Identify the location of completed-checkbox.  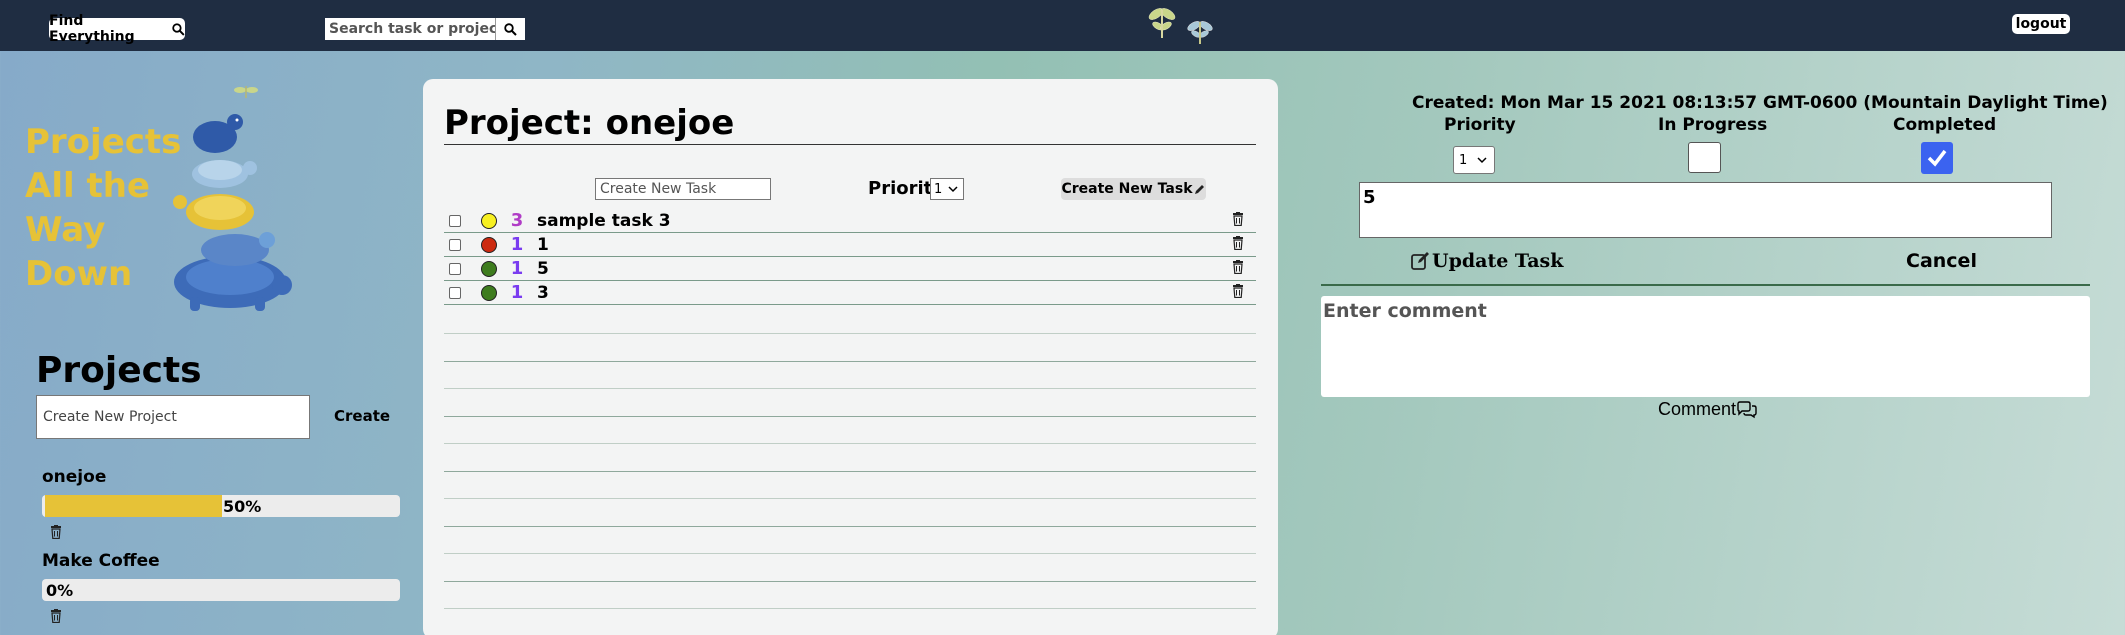
(1937, 158).